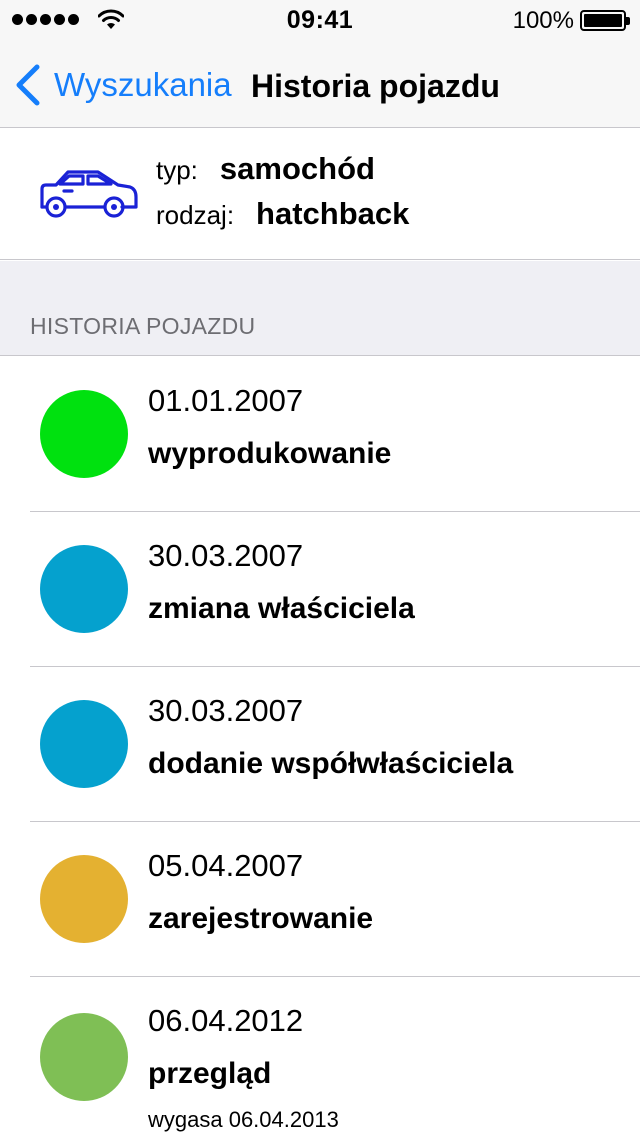 The image size is (640, 1136). Describe the element at coordinates (177, 170) in the screenshot. I see `vehicle-type-label: typ:` at that location.